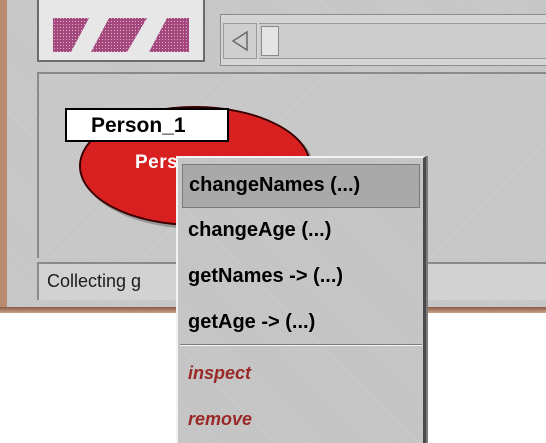 This screenshot has width=546, height=443. I want to click on scrollbar-track, so click(402, 41).